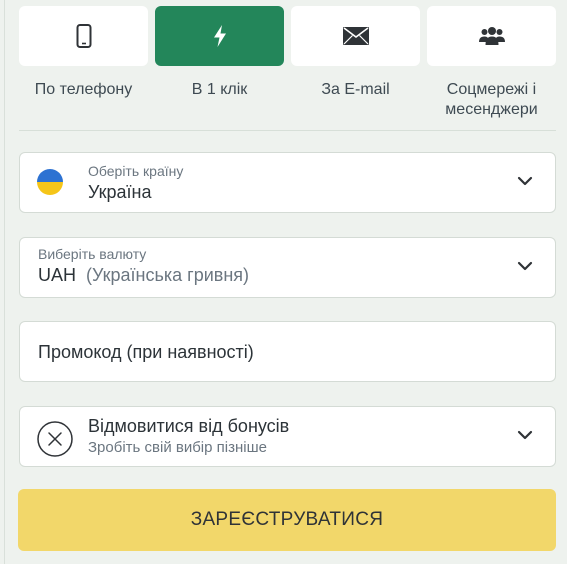  Describe the element at coordinates (50, 175) in the screenshot. I see `flag-blue-stripe` at that location.